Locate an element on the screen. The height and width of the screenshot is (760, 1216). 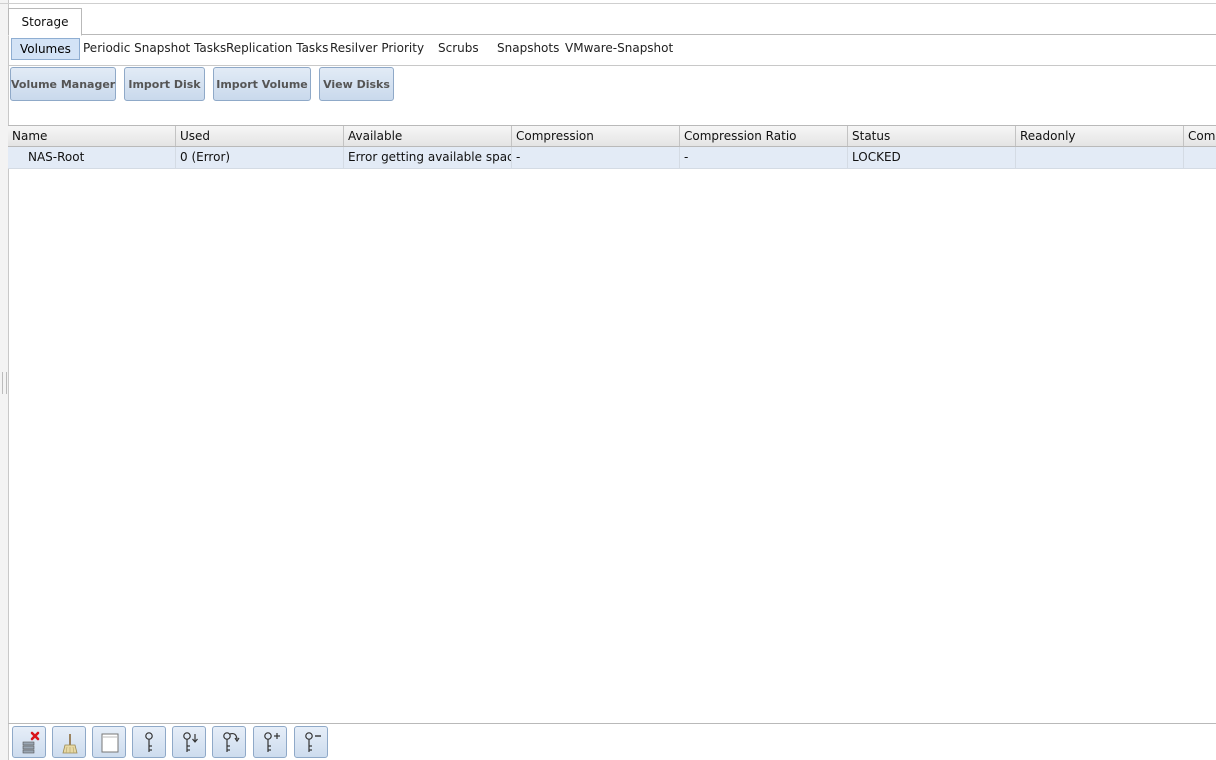
remove-recovery-key-icon is located at coordinates (313, 742).